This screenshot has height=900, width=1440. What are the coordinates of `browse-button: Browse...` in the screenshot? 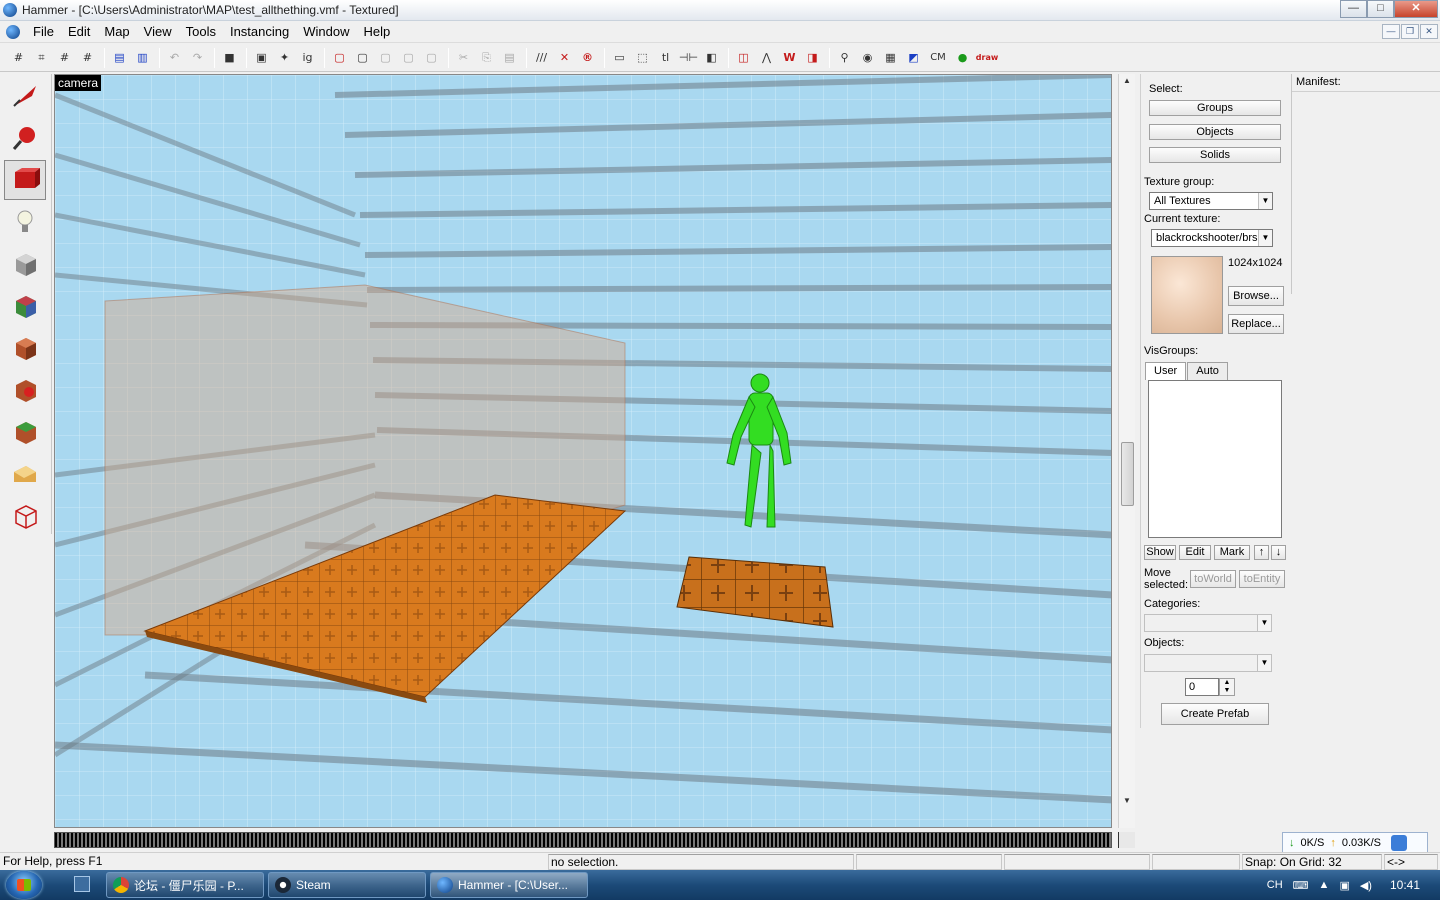 It's located at (1256, 296).